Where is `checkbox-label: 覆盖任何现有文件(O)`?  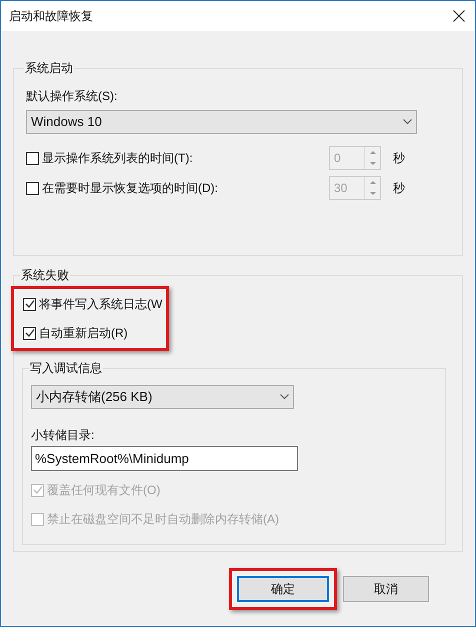
checkbox-label: 覆盖任何现有文件(O) is located at coordinates (103, 490).